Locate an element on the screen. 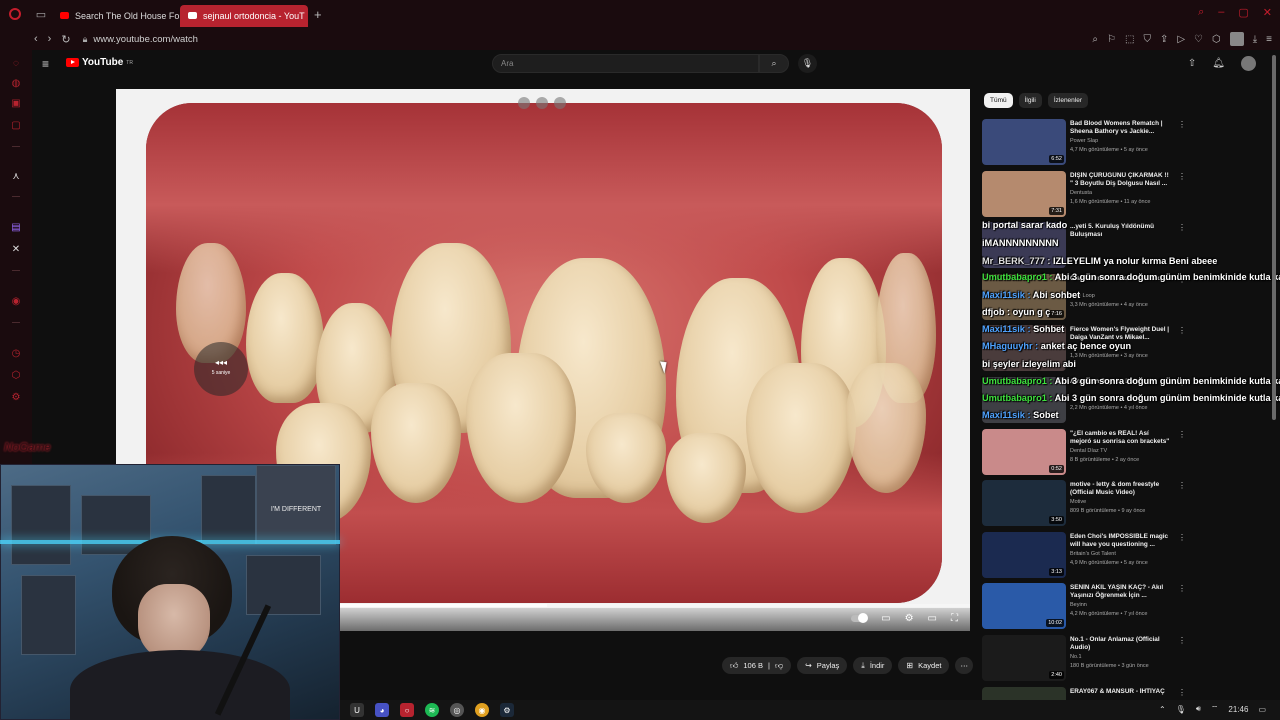 The image size is (1280, 720). save-button: ⊞ Kaydet is located at coordinates (924, 665).